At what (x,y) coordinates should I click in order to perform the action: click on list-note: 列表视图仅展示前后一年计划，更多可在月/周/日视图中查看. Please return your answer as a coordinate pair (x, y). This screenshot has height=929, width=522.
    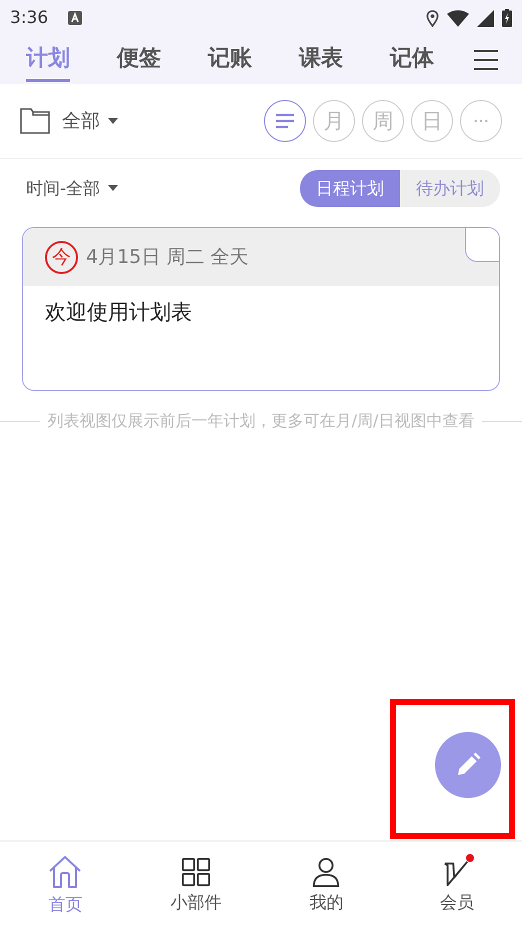
    Looking at the image, I should click on (261, 421).